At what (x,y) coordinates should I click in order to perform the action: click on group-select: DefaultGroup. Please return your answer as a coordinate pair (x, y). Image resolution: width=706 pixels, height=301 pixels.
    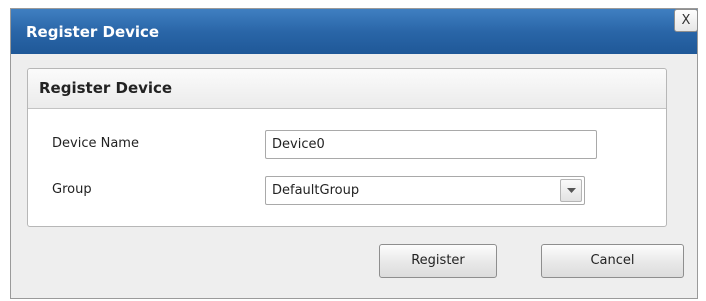
    Looking at the image, I should click on (425, 190).